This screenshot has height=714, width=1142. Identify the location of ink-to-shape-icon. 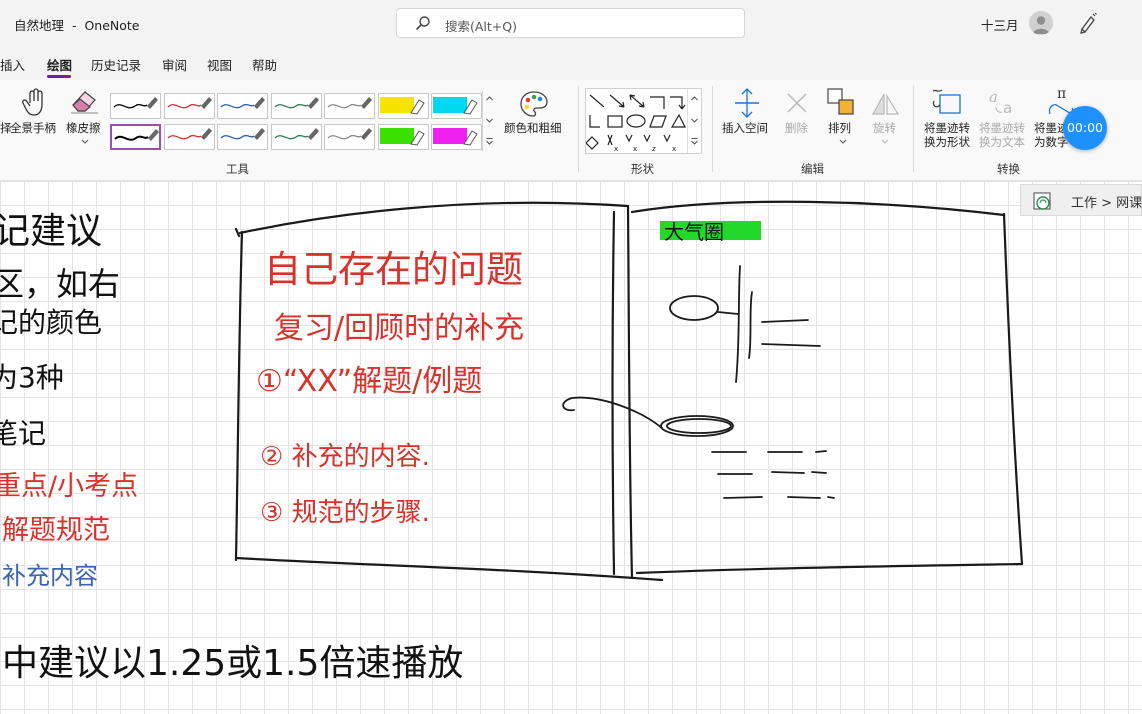
(946, 101).